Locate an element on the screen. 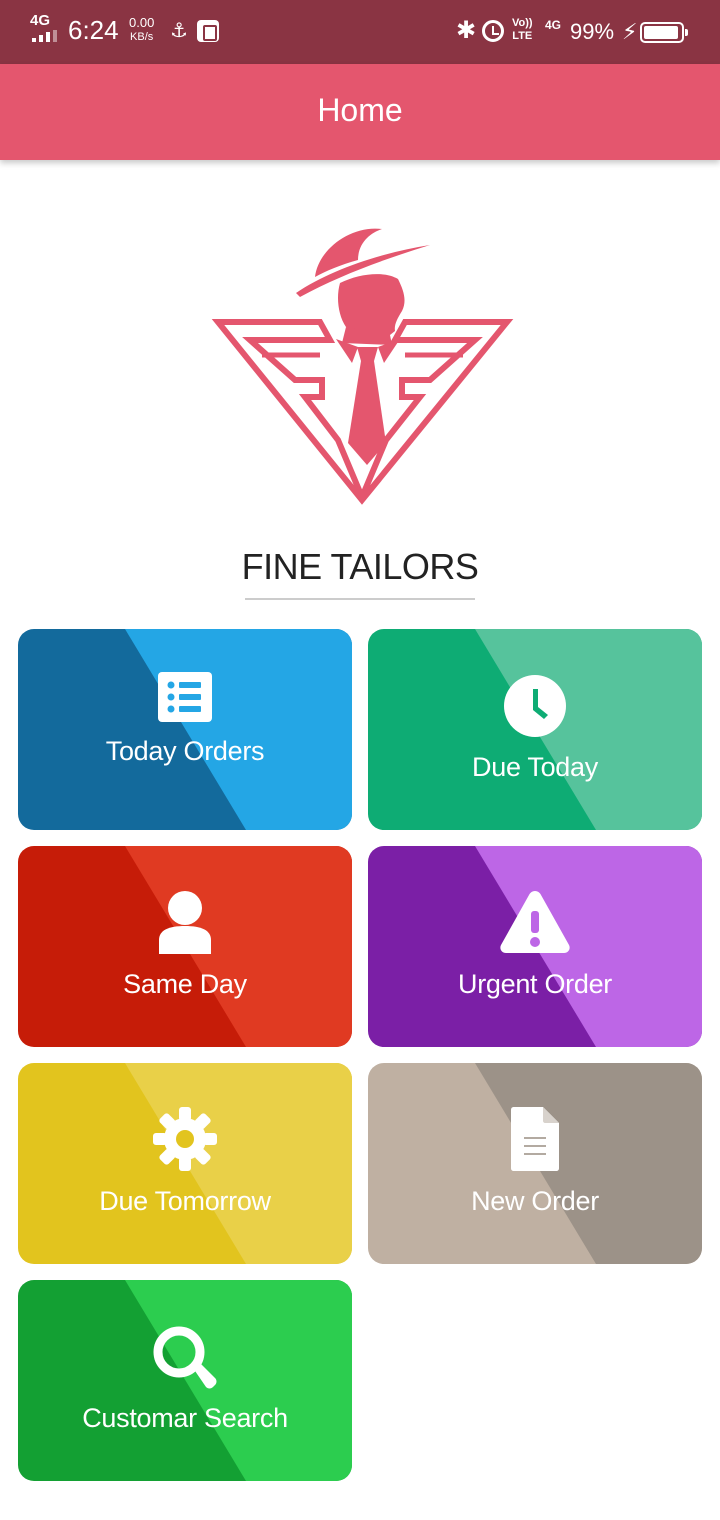 This screenshot has height=1520, width=720. document-icon is located at coordinates (535, 1139).